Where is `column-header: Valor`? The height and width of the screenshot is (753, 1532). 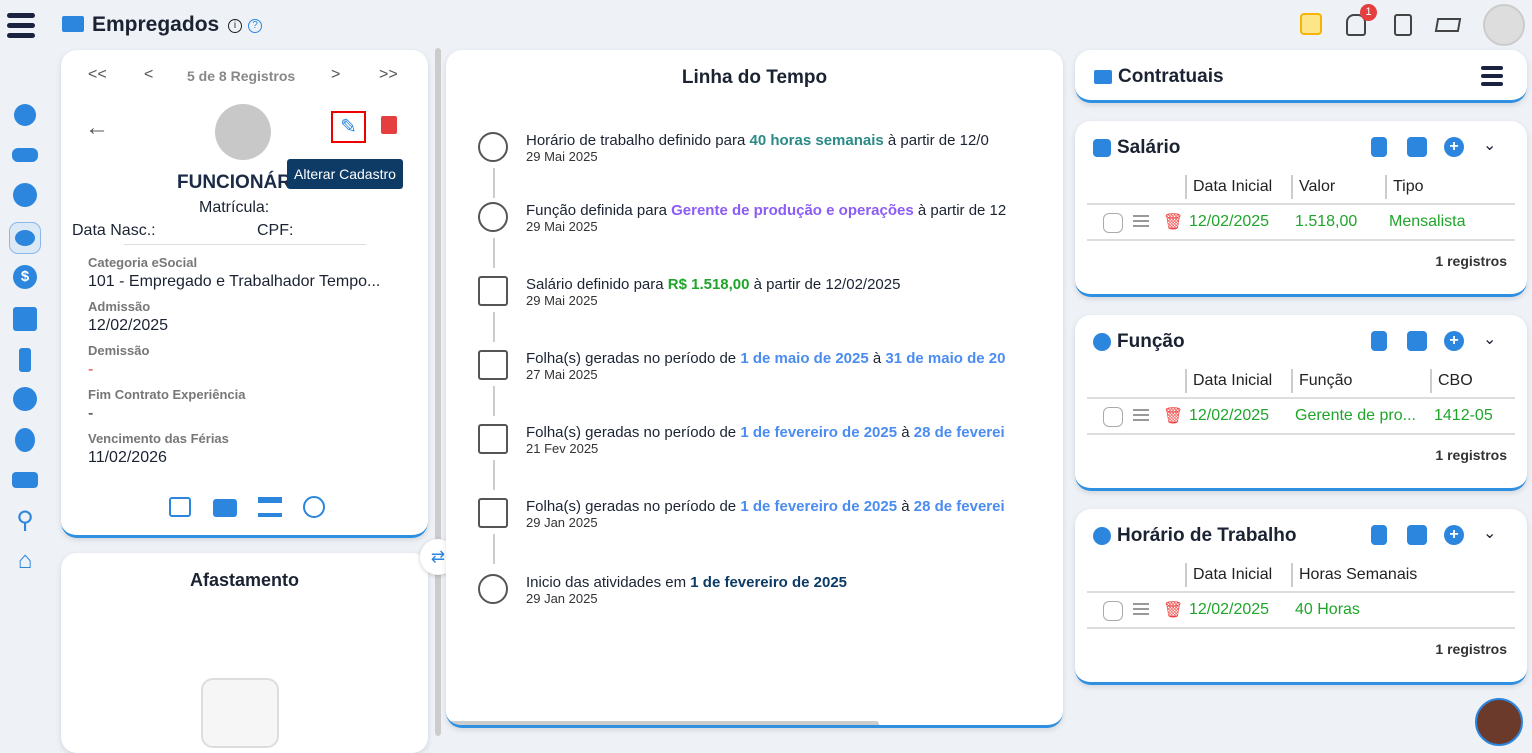 column-header: Valor is located at coordinates (1313, 187).